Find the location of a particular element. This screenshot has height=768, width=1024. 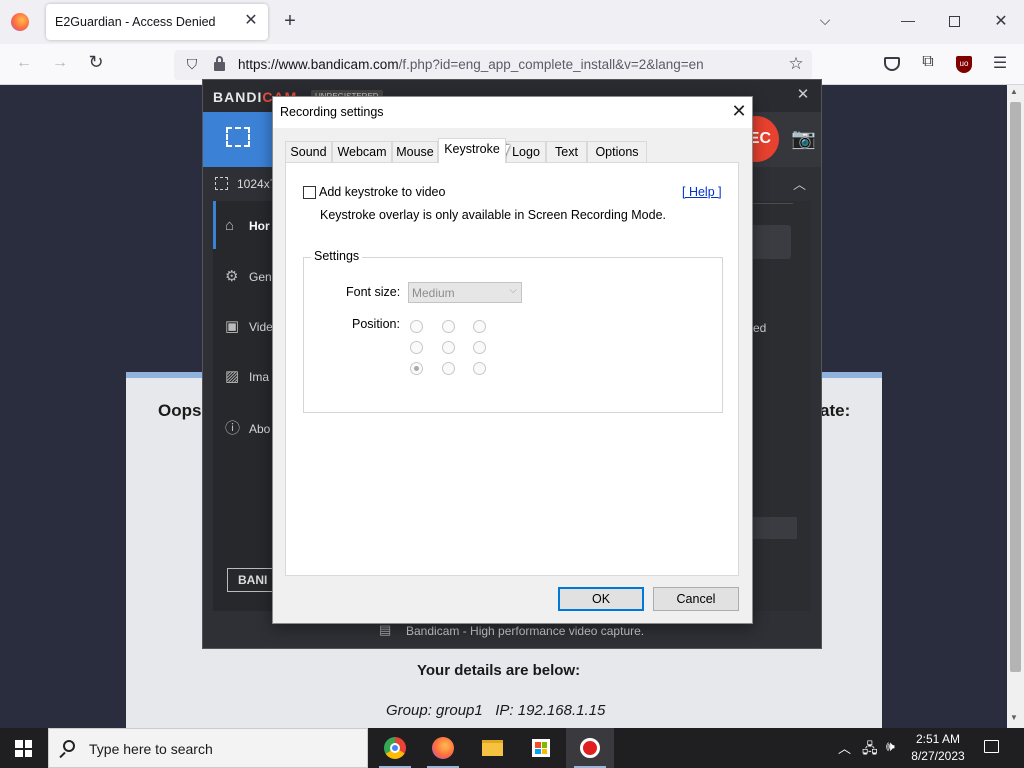

sidebar-item-about: ⓘ Abo is located at coordinates (247, 427).